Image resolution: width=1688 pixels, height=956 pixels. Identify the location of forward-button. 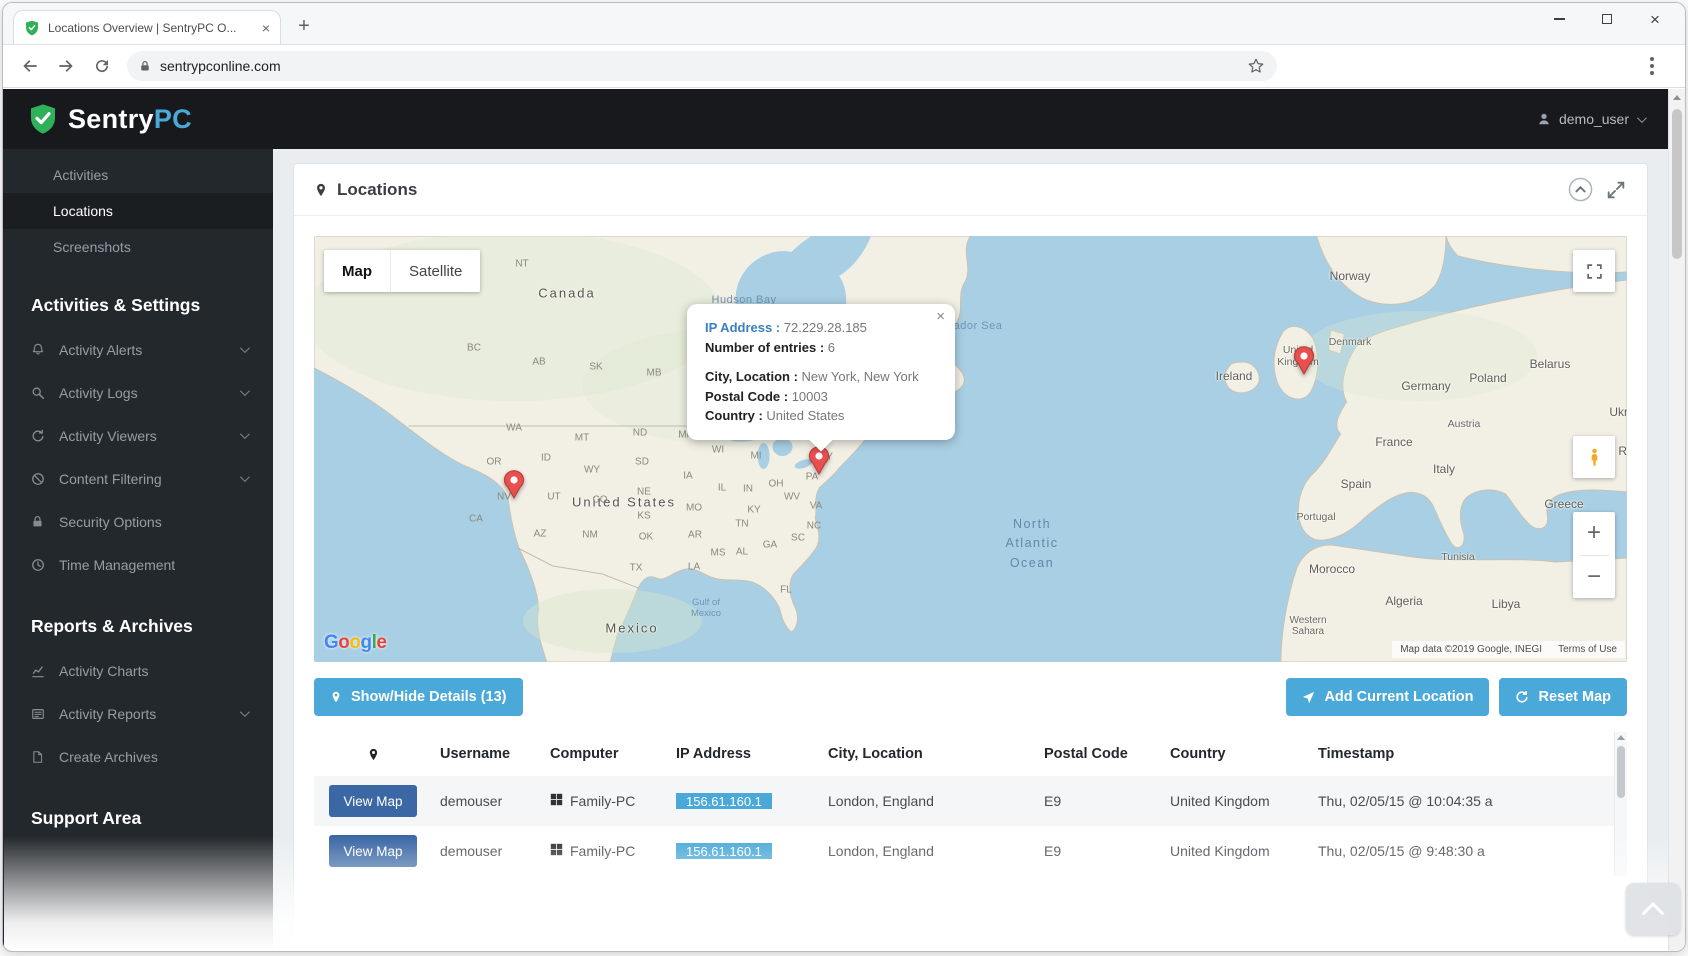
(66, 66).